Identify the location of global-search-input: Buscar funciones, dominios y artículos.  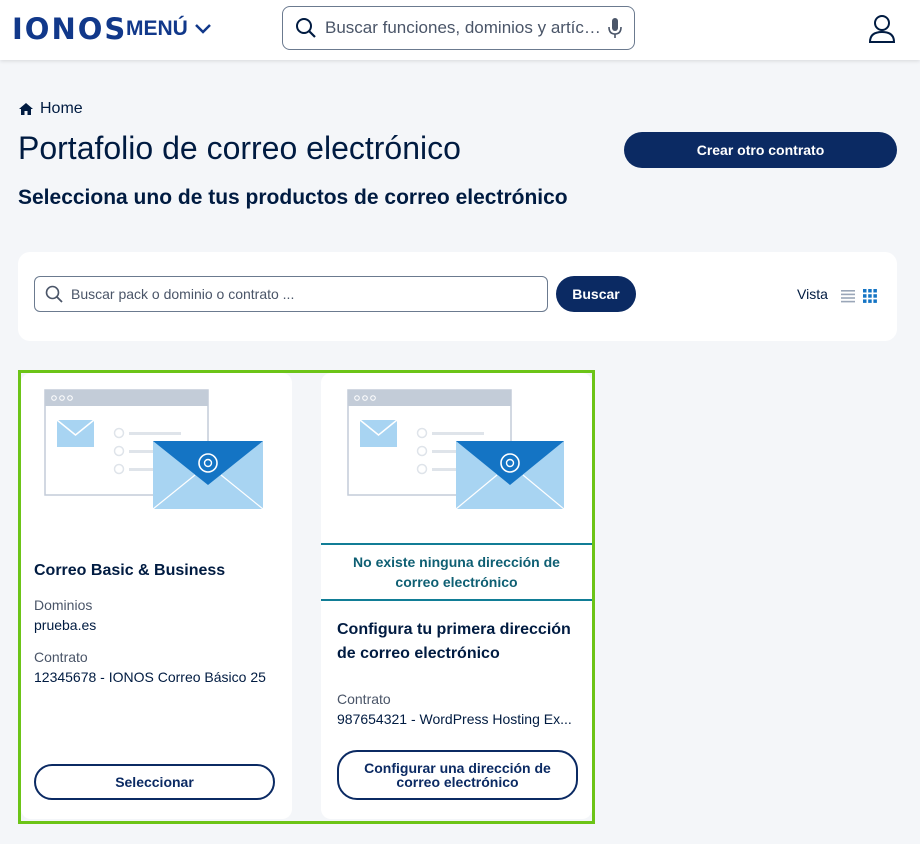
(458, 28).